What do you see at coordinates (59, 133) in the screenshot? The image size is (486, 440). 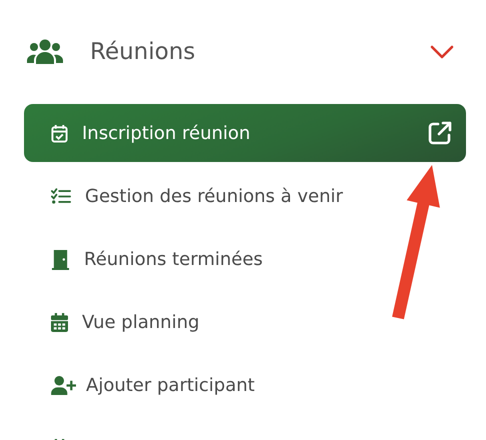 I see `calendar-check-icon` at bounding box center [59, 133].